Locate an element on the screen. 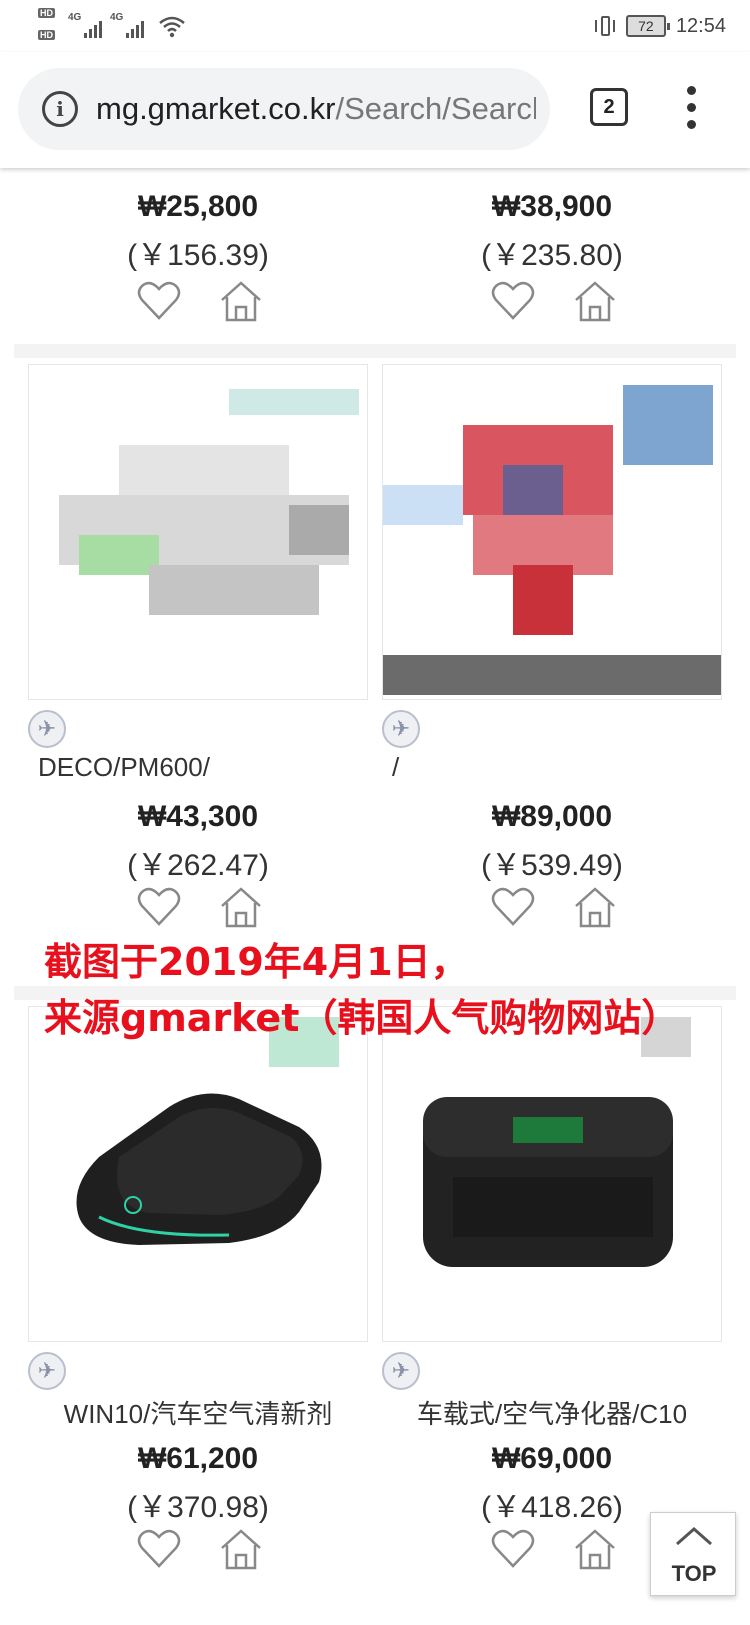 The height and width of the screenshot is (1625, 750). address-bar: i mg.gmarket.co.kr/Search/Search is located at coordinates (284, 109).